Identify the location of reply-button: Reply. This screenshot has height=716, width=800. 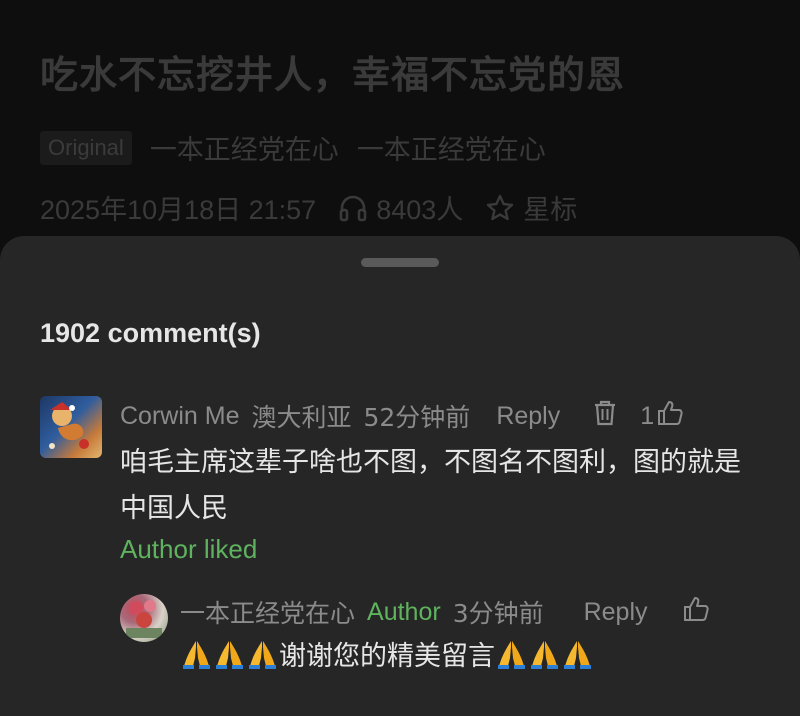
(528, 416).